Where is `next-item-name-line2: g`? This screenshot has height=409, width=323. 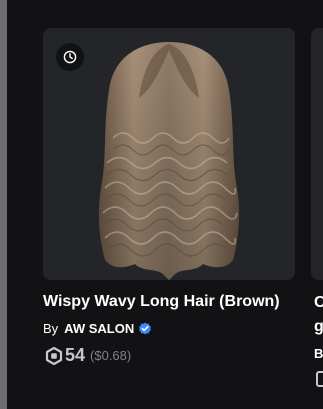
next-item-name-line2: g is located at coordinates (318, 327).